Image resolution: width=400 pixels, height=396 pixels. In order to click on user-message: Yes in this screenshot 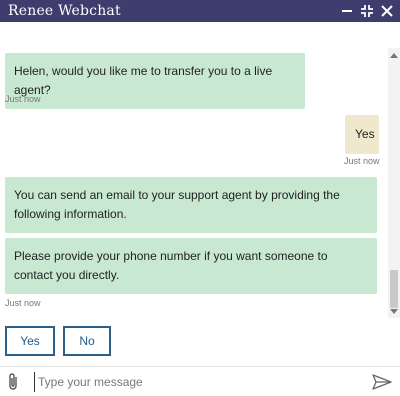, I will do `click(362, 134)`.